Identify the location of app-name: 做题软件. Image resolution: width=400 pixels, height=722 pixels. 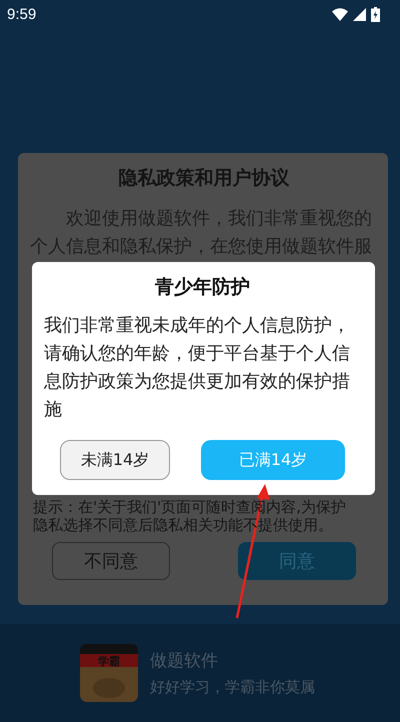
(184, 661).